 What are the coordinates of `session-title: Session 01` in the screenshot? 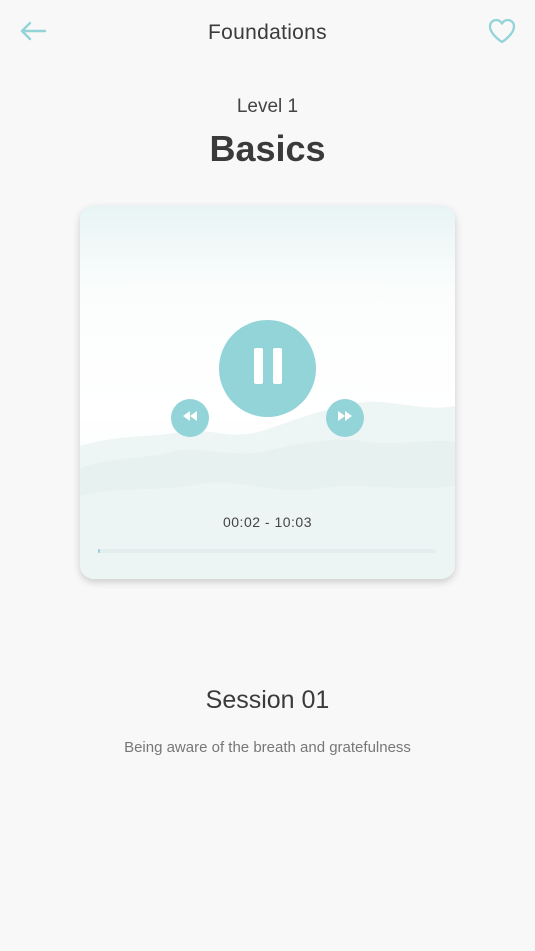 It's located at (267, 700).